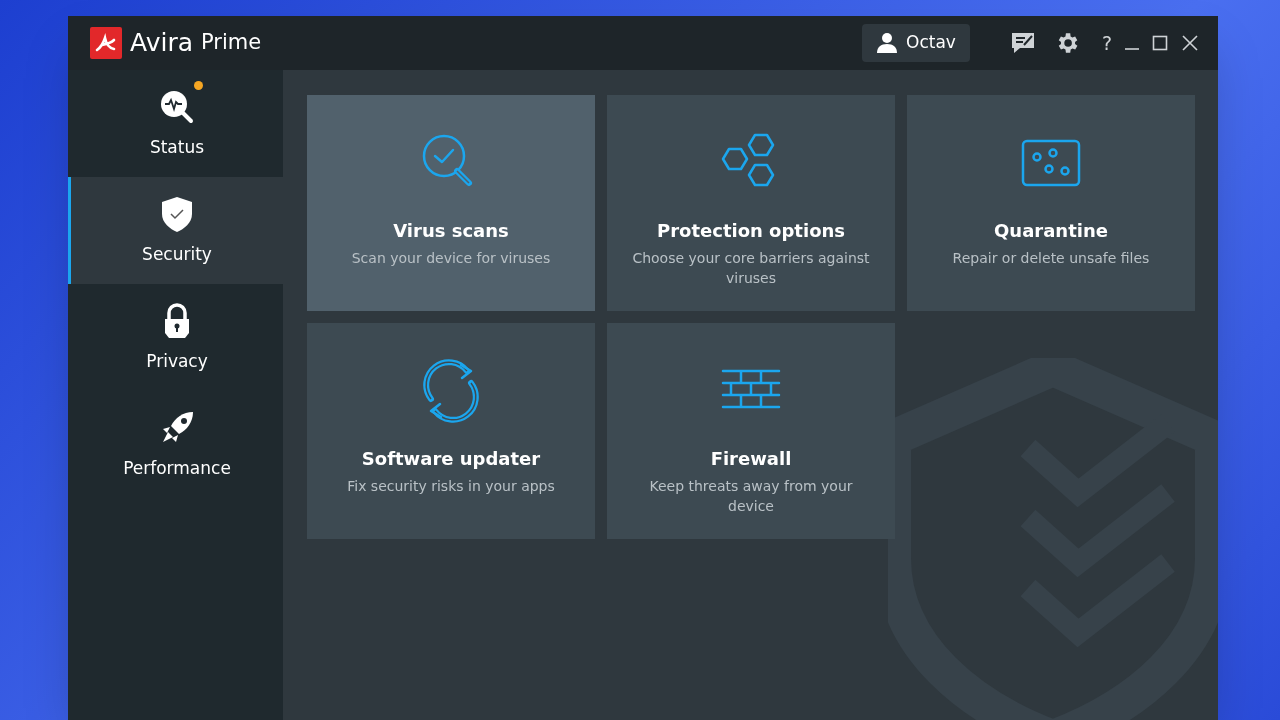 The height and width of the screenshot is (720, 1280). Describe the element at coordinates (451, 459) in the screenshot. I see `tile-title: Software updater` at that location.